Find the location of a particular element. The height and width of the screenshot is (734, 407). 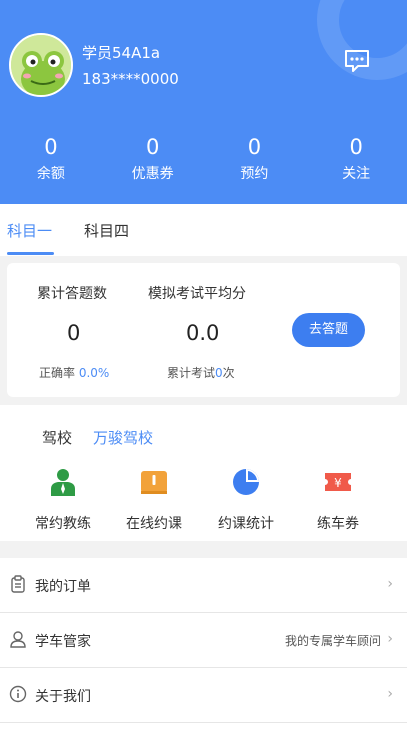

accuracy-row: 正确率 0.0% is located at coordinates (74, 372).